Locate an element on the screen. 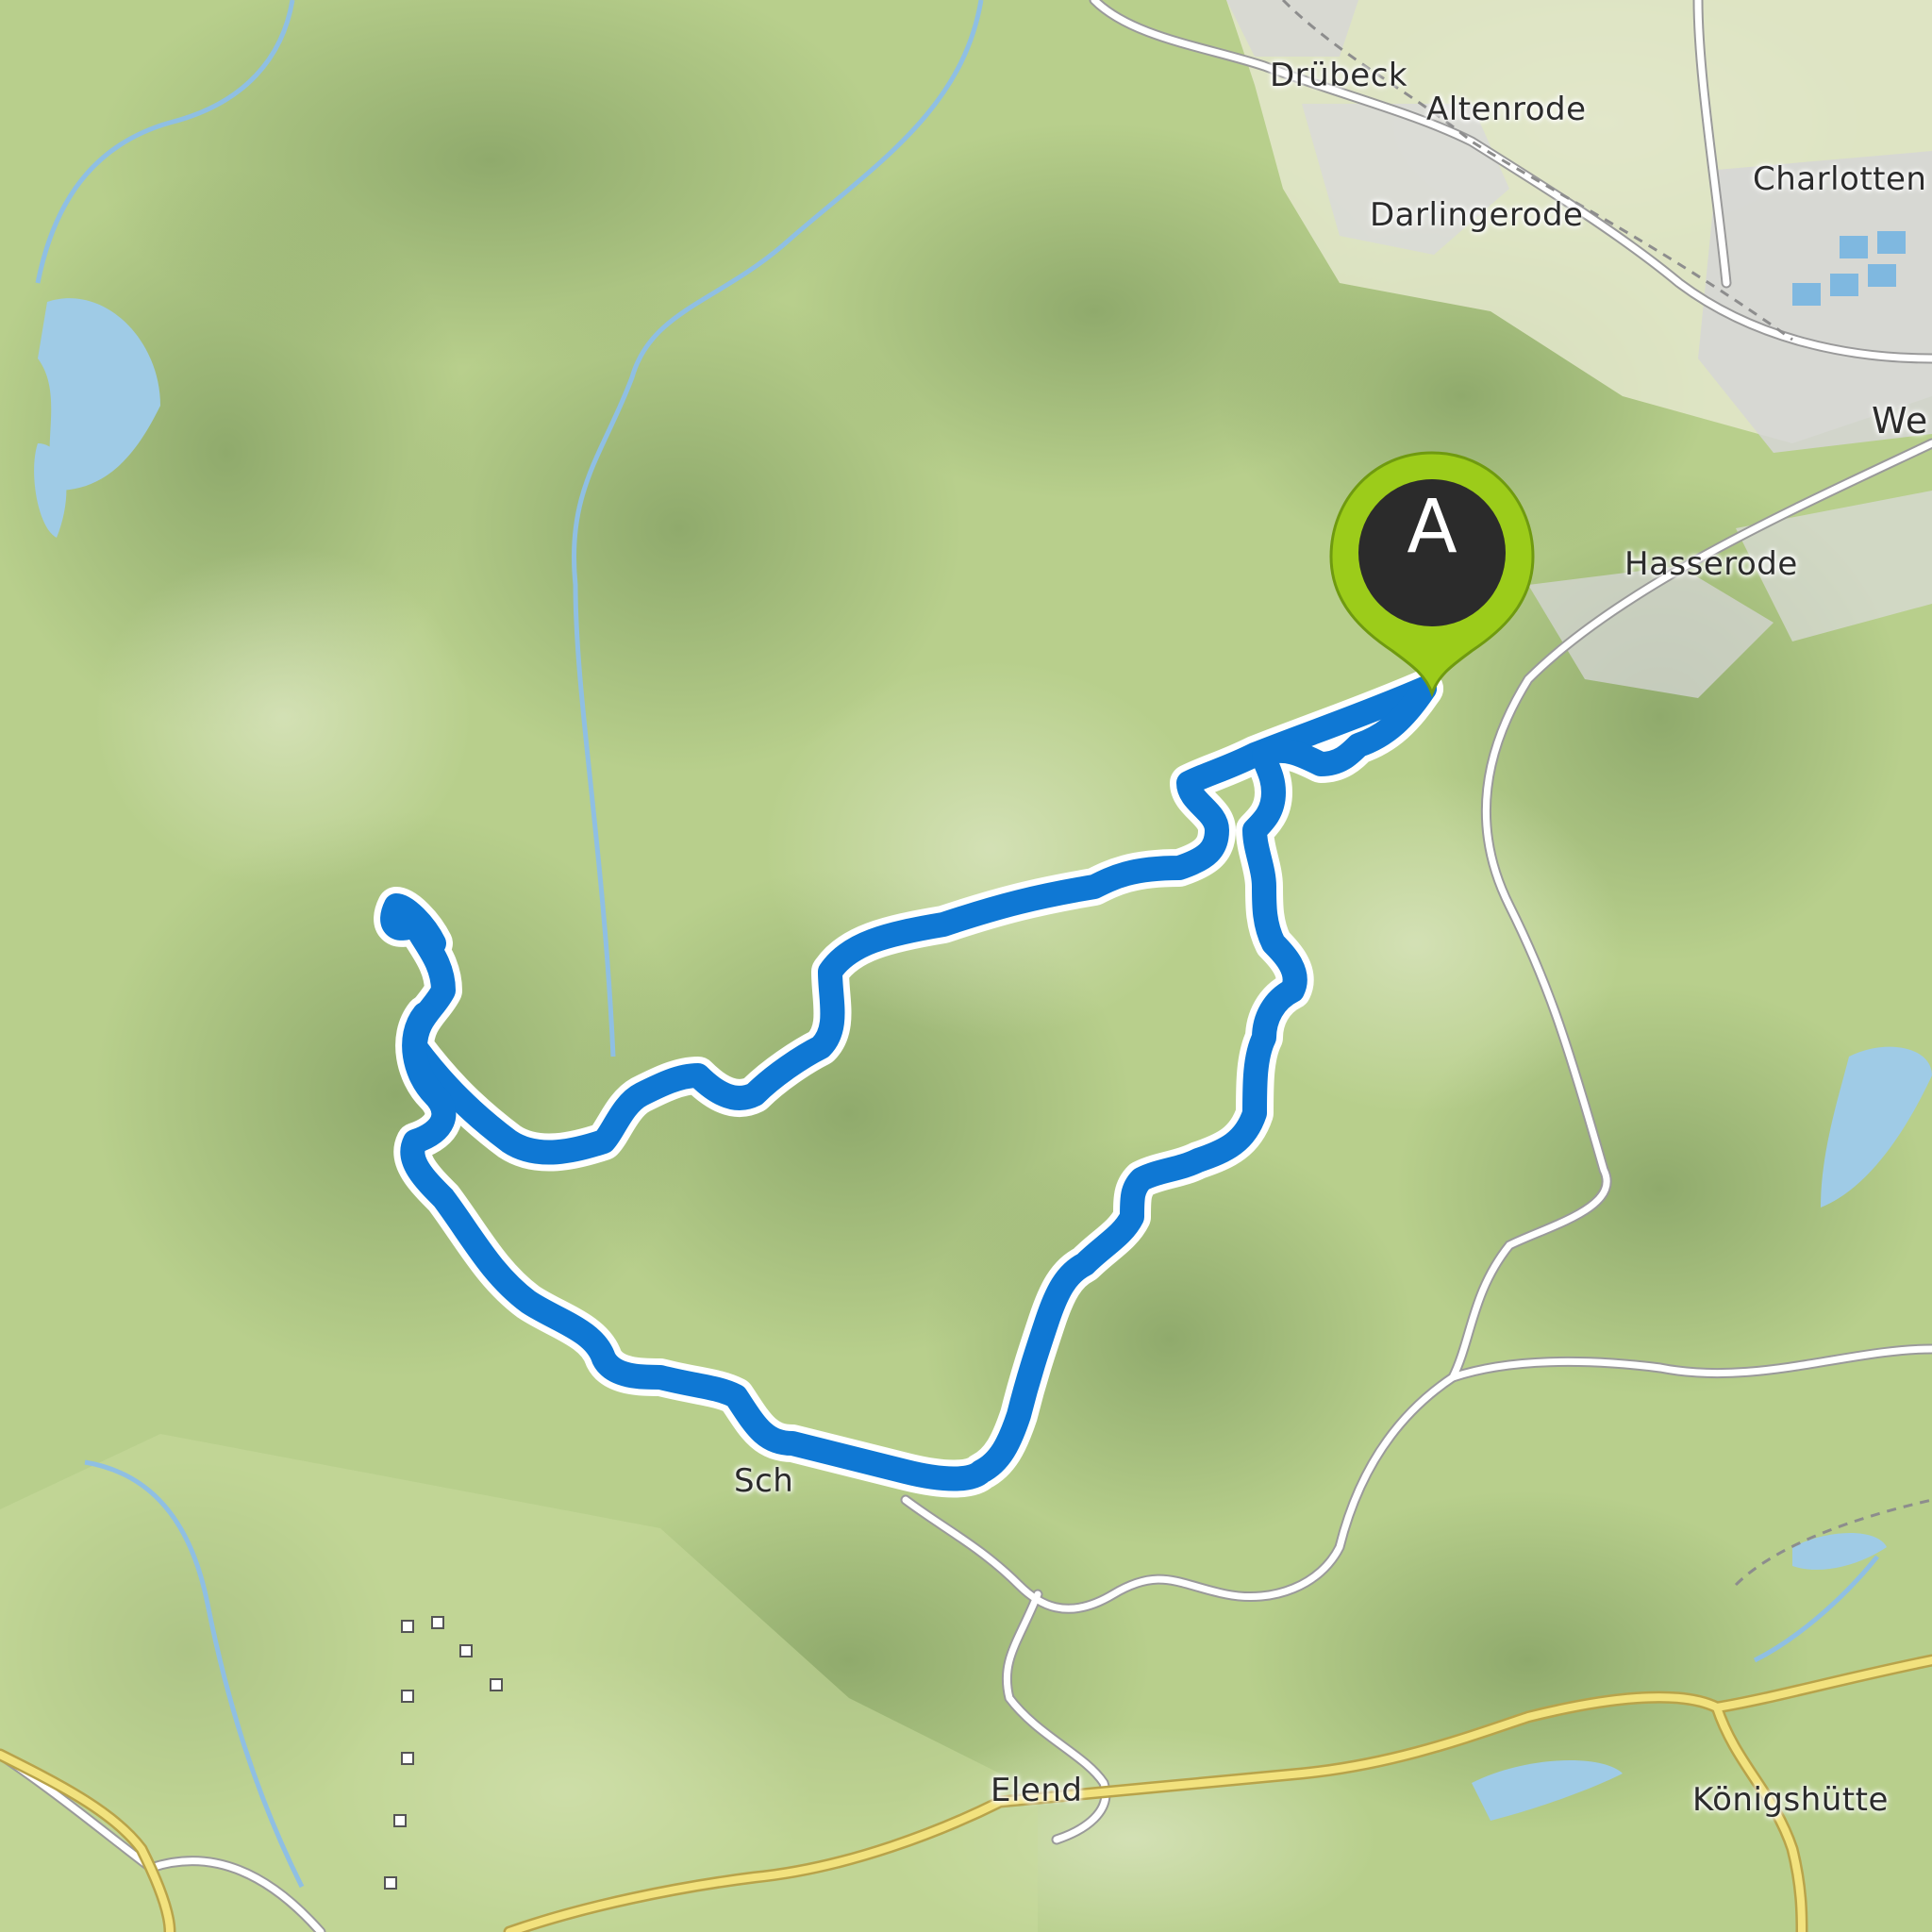  start-marker: A is located at coordinates (1432, 569).